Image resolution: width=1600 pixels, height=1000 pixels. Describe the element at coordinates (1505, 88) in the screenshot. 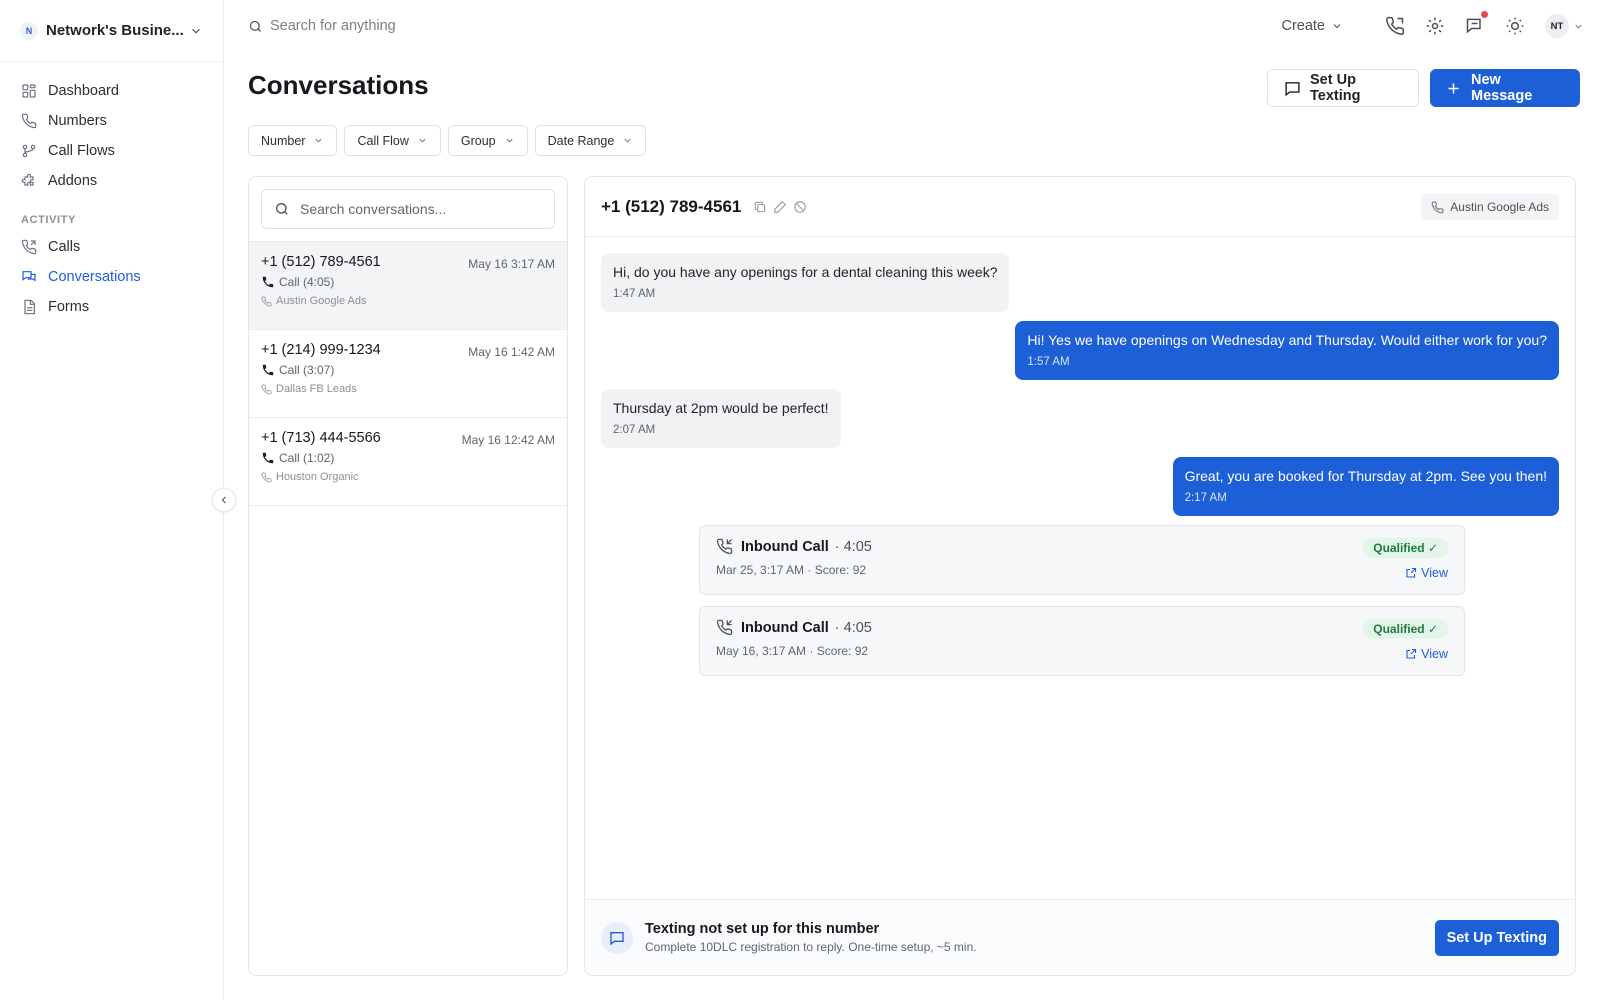

I see `new-message-button: New Message` at that location.